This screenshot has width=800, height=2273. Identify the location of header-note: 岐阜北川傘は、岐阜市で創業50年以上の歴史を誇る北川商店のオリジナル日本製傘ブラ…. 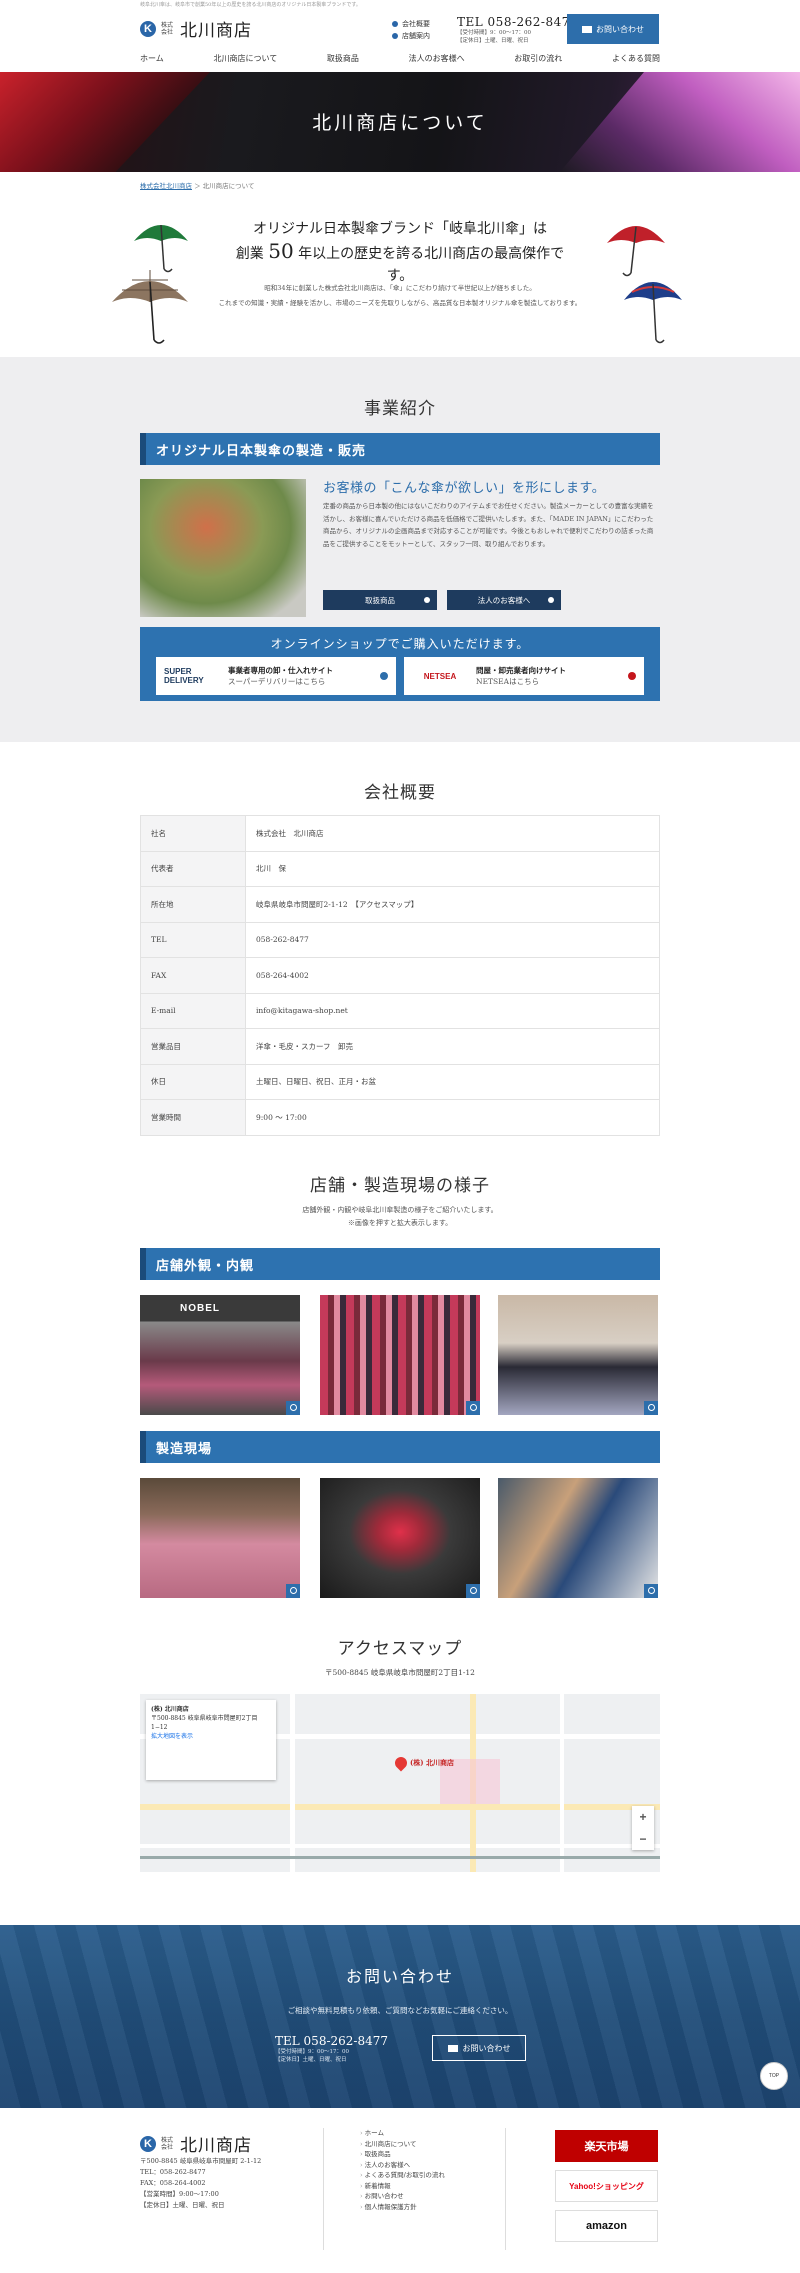
(250, 5).